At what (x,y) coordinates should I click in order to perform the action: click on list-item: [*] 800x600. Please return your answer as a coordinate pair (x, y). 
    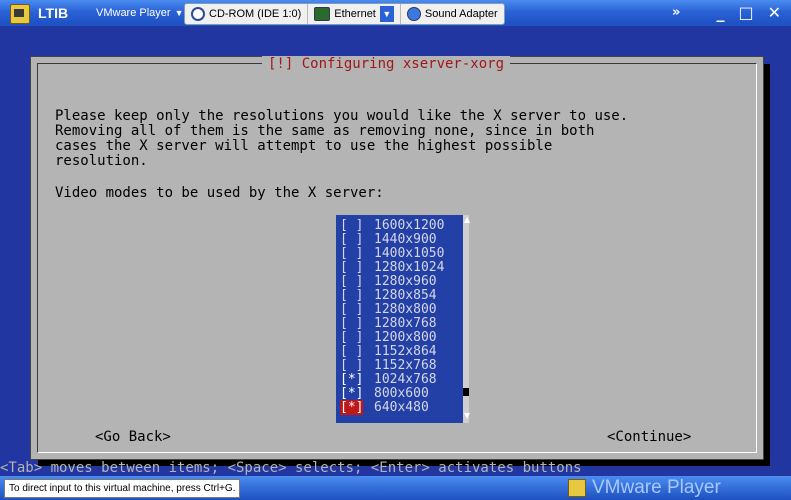
    Looking at the image, I should click on (382, 393).